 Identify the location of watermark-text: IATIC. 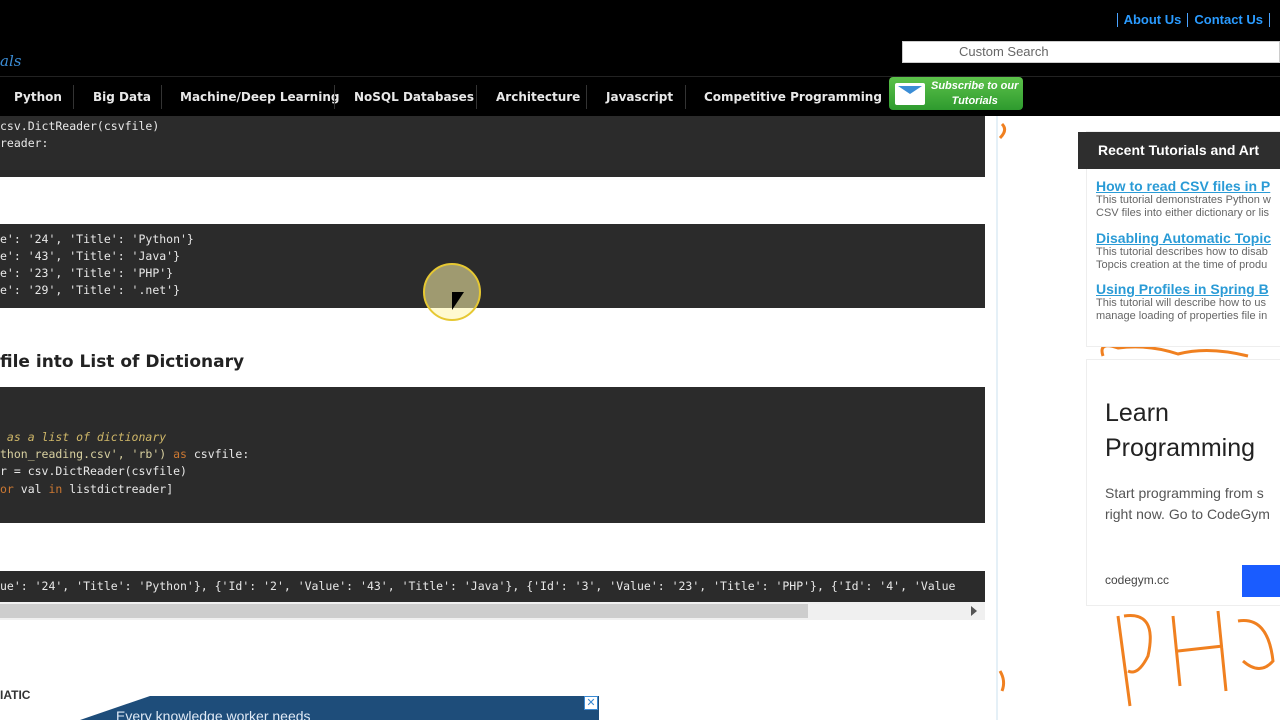
(15, 695).